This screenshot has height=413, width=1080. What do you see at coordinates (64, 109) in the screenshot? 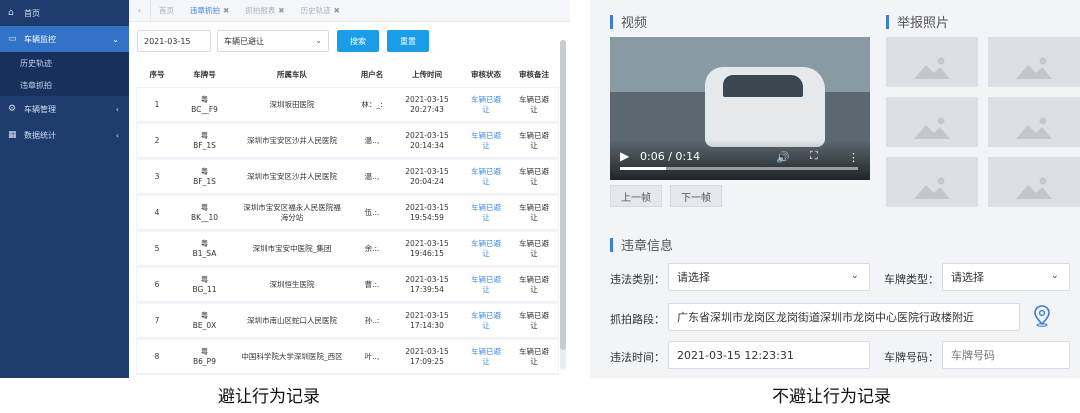
I see `sidebar-item-vehicle-manage: ⚙ 车辆管理 ‹` at bounding box center [64, 109].